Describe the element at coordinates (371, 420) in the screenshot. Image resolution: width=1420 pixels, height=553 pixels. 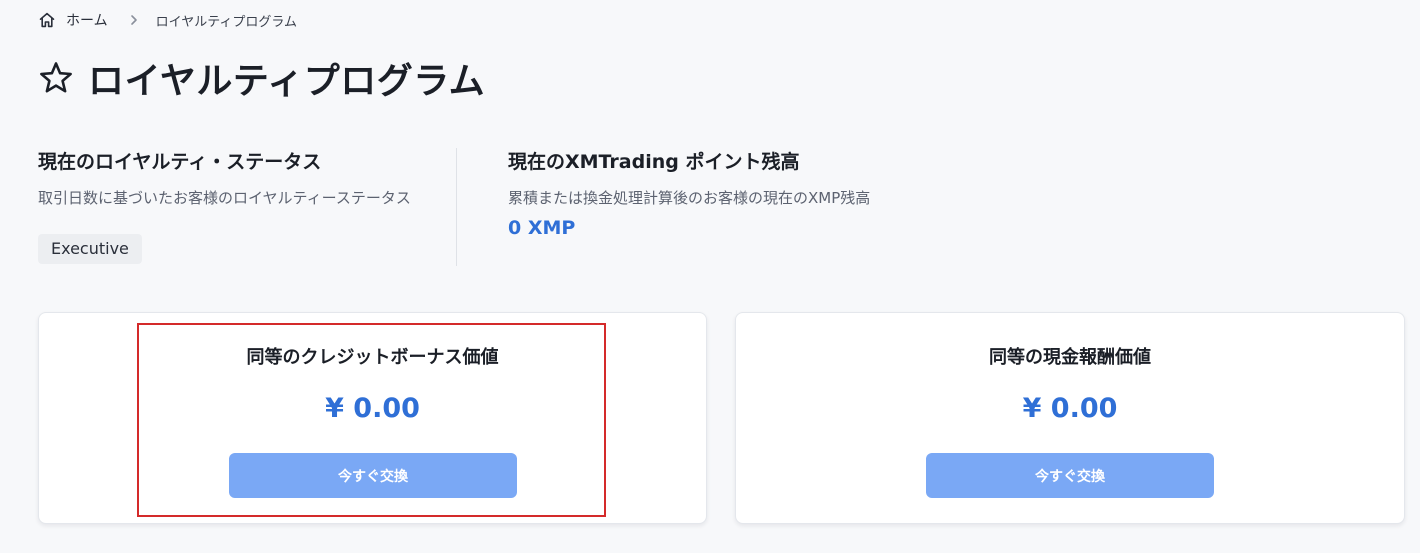
I see `highlight-annotation` at that location.